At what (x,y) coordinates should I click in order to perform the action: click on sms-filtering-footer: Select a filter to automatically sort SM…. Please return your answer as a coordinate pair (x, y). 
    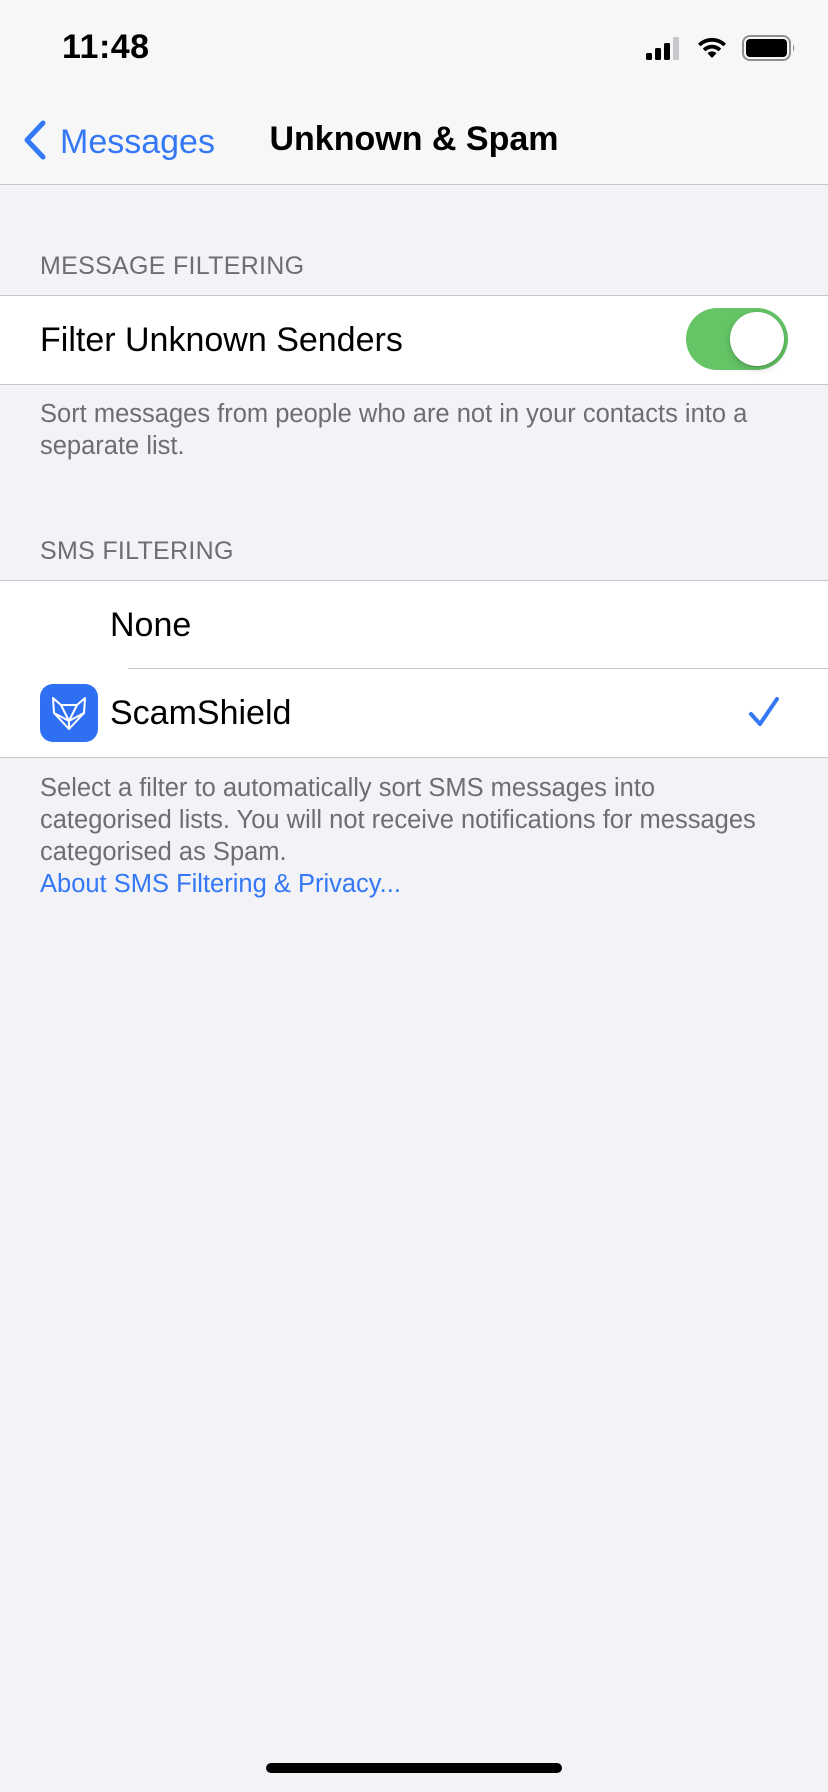
    Looking at the image, I should click on (415, 836).